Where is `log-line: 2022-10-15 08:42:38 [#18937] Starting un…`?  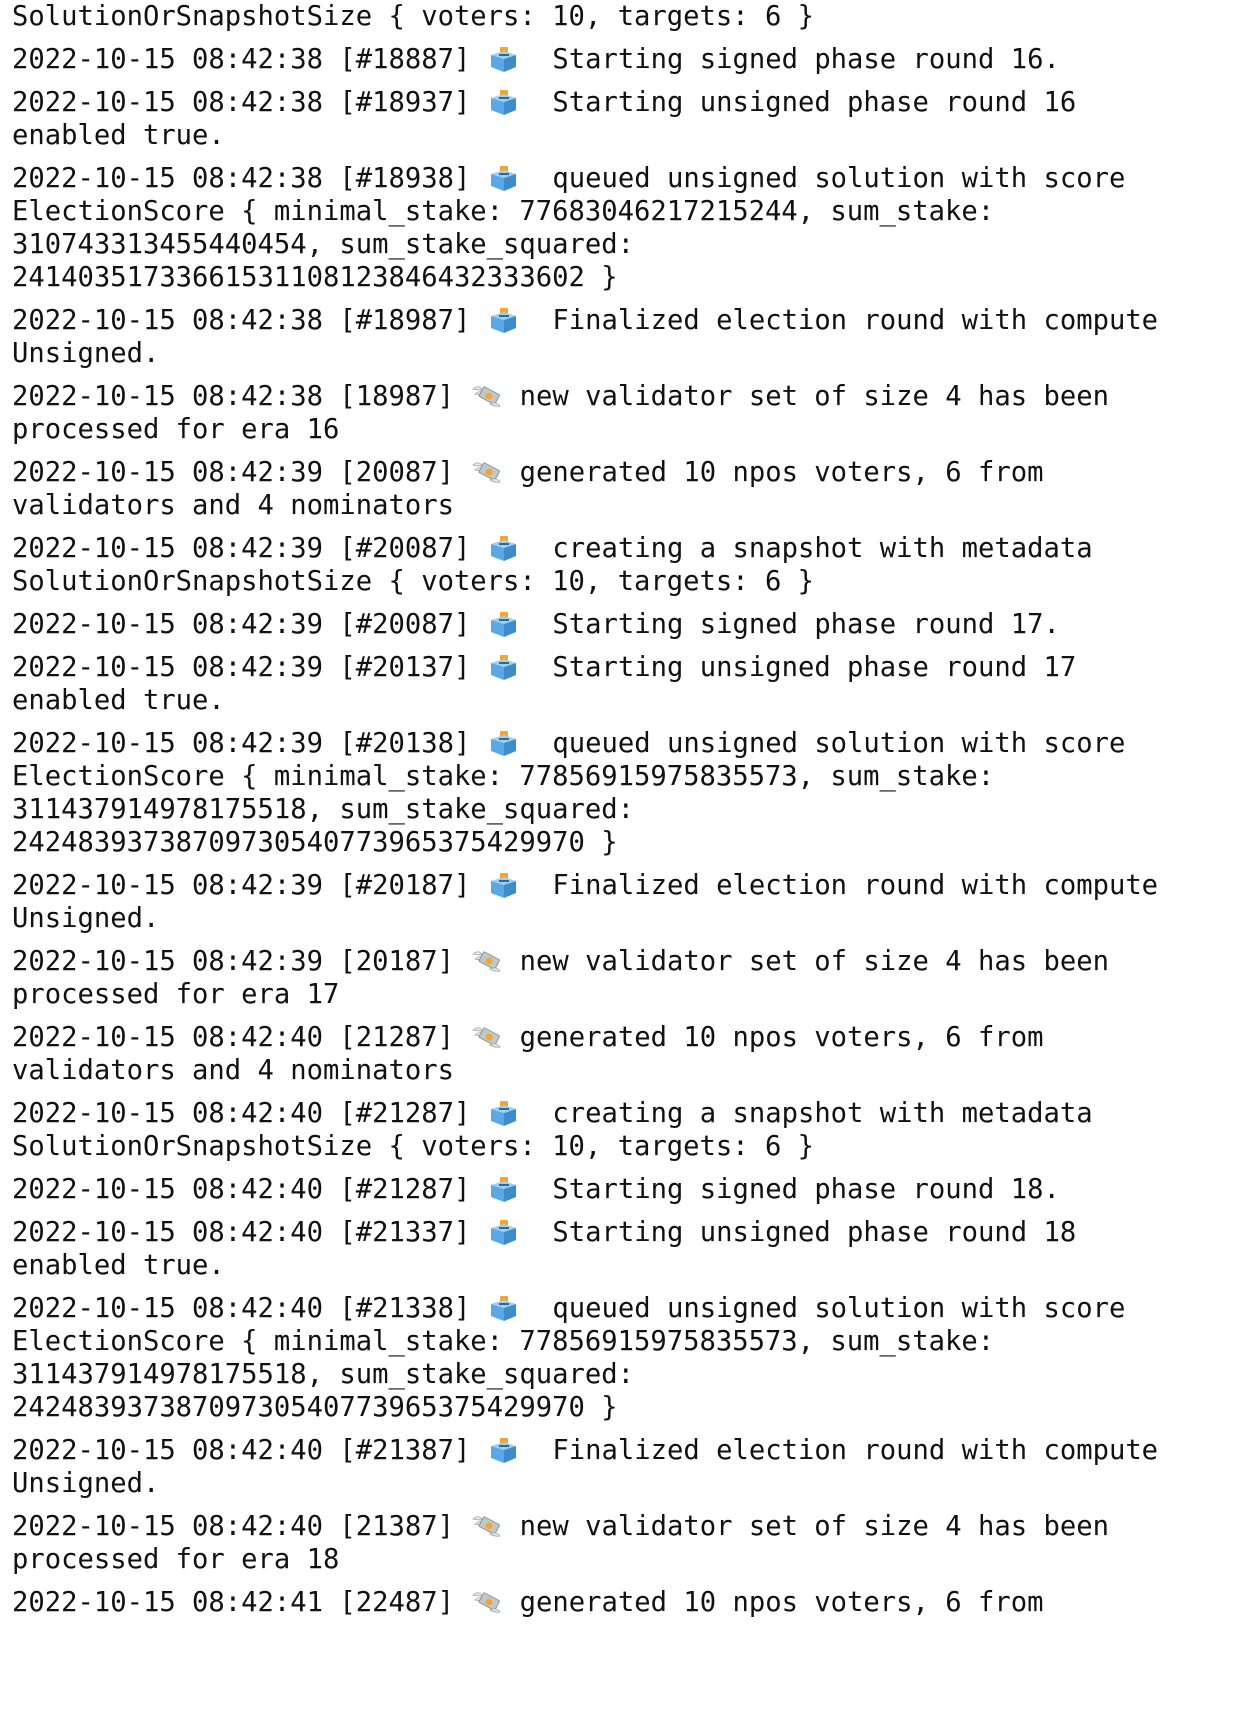
log-line: 2022-10-15 08:42:38 [#18937] Starting un… is located at coordinates (624, 102).